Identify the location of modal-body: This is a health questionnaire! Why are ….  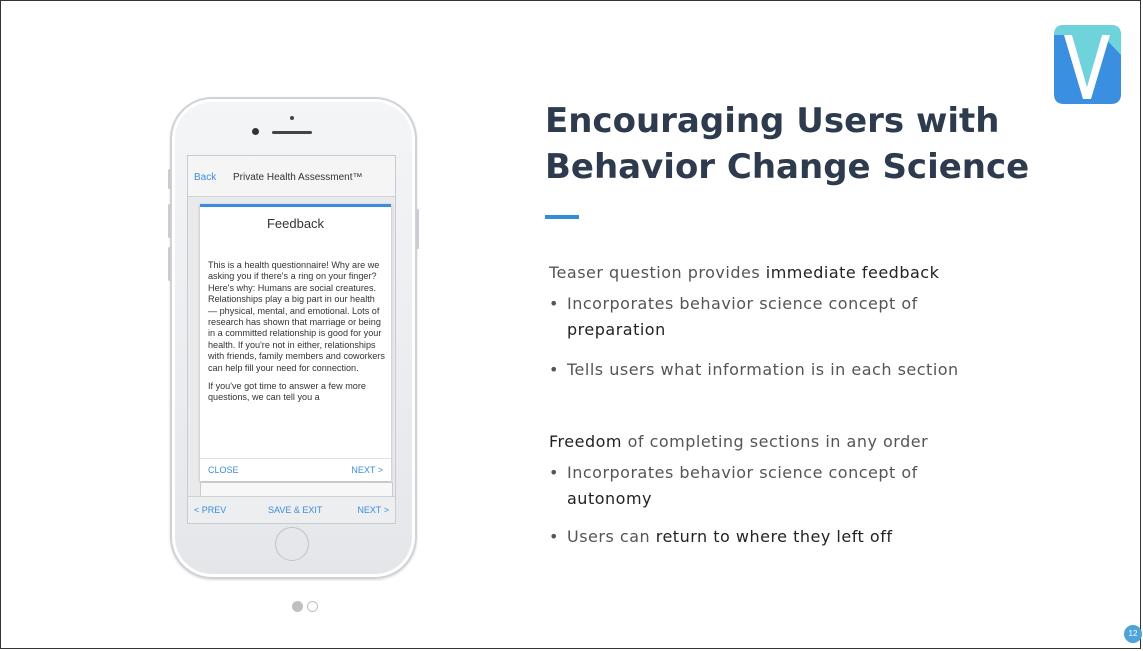
(297, 335).